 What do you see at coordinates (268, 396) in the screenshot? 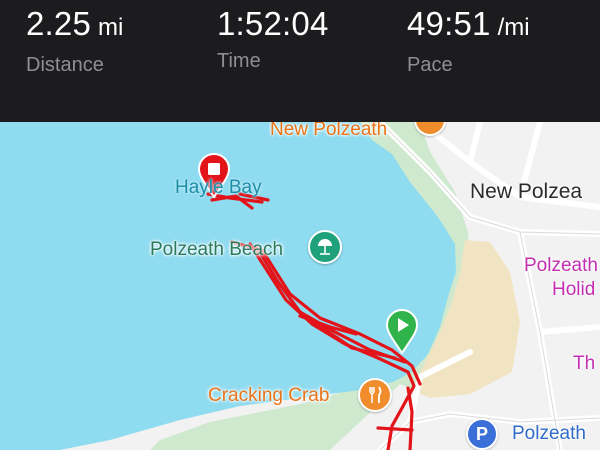
I see `label-cracking-crab: Cracking Crab` at bounding box center [268, 396].